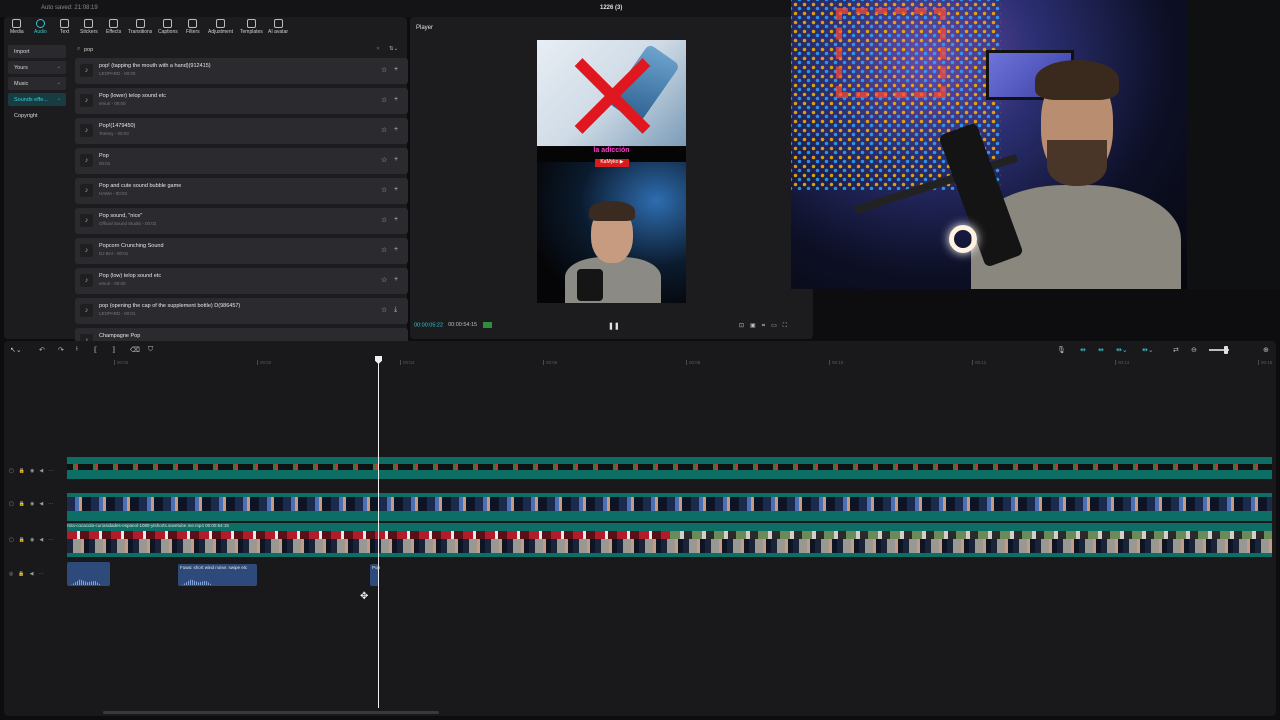  Describe the element at coordinates (741, 326) in the screenshot. I see `crop-icon: ⊡` at that location.